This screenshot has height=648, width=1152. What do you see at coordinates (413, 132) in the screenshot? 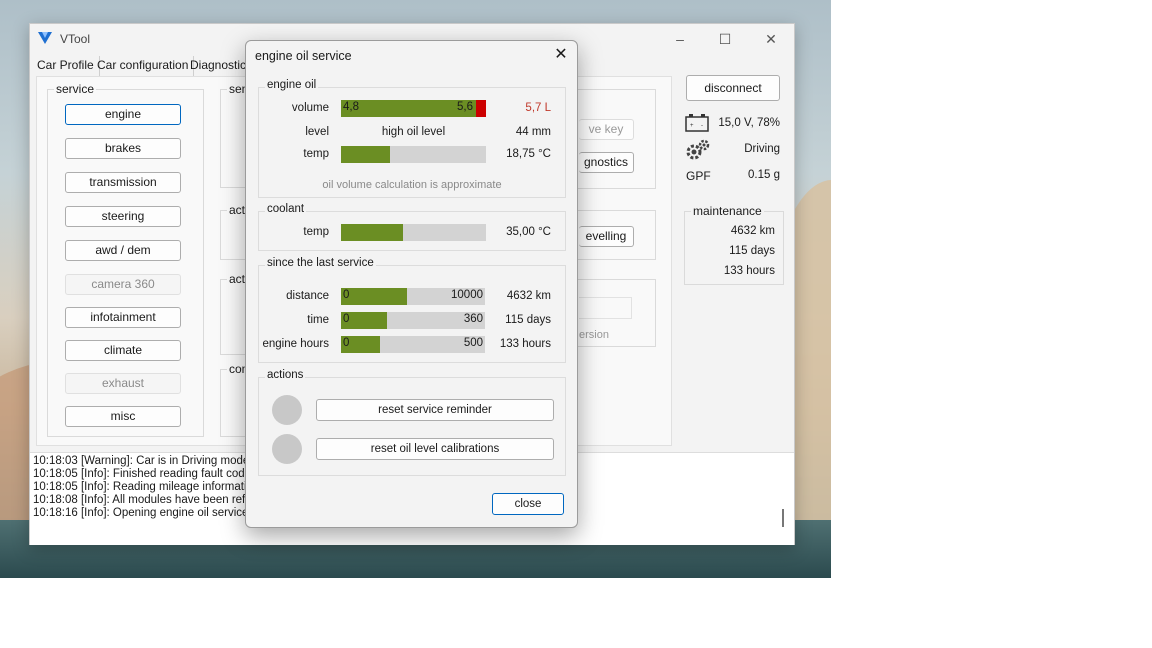
I see `level-text: high oil level` at bounding box center [413, 132].